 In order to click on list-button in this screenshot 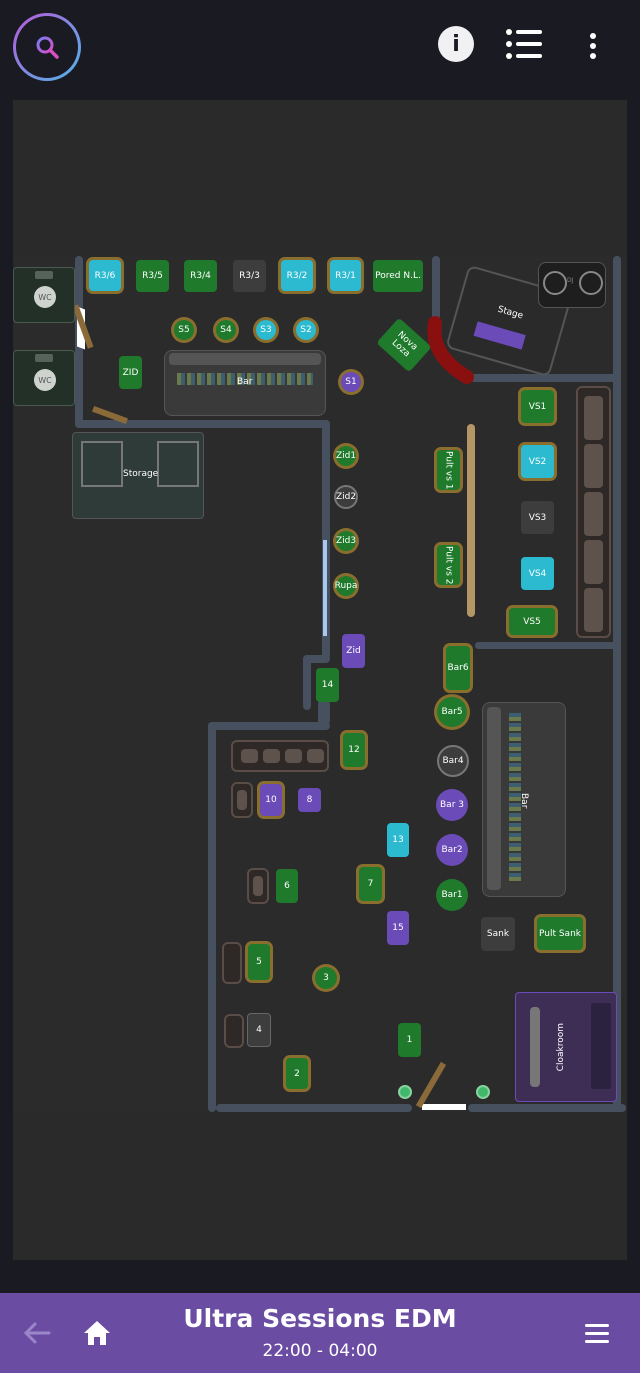, I will do `click(524, 44)`.